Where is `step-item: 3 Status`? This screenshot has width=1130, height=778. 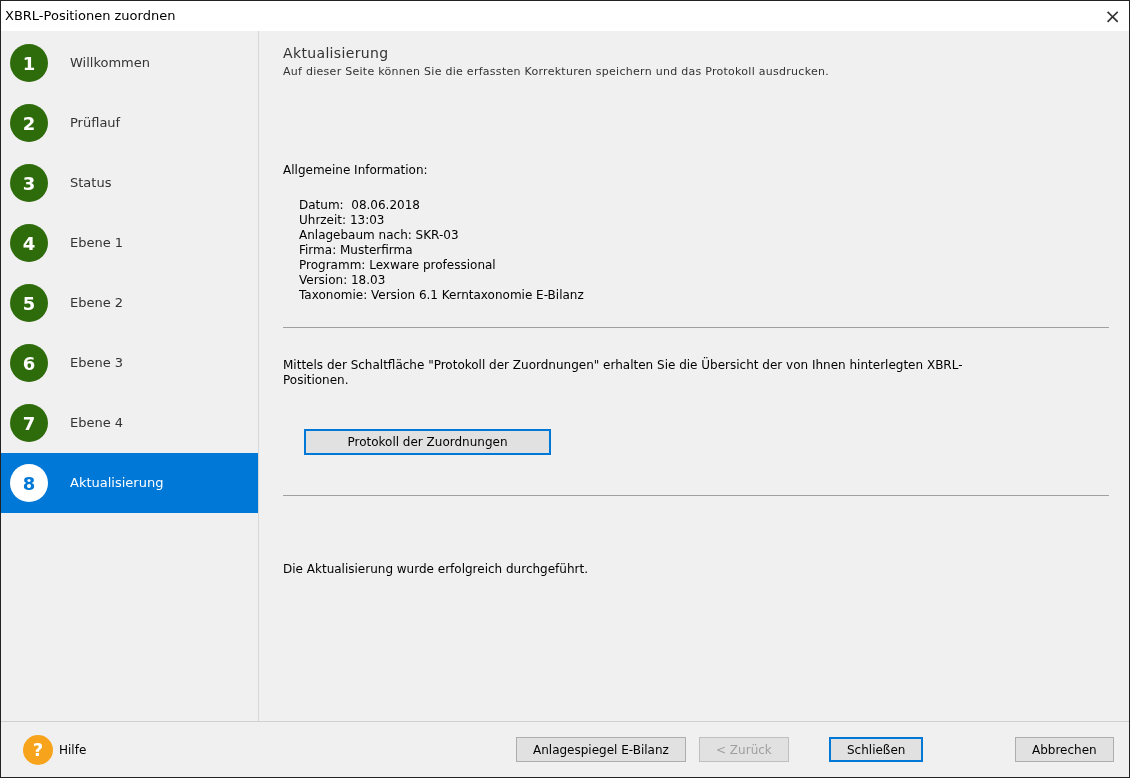
step-item: 3 Status is located at coordinates (129, 183).